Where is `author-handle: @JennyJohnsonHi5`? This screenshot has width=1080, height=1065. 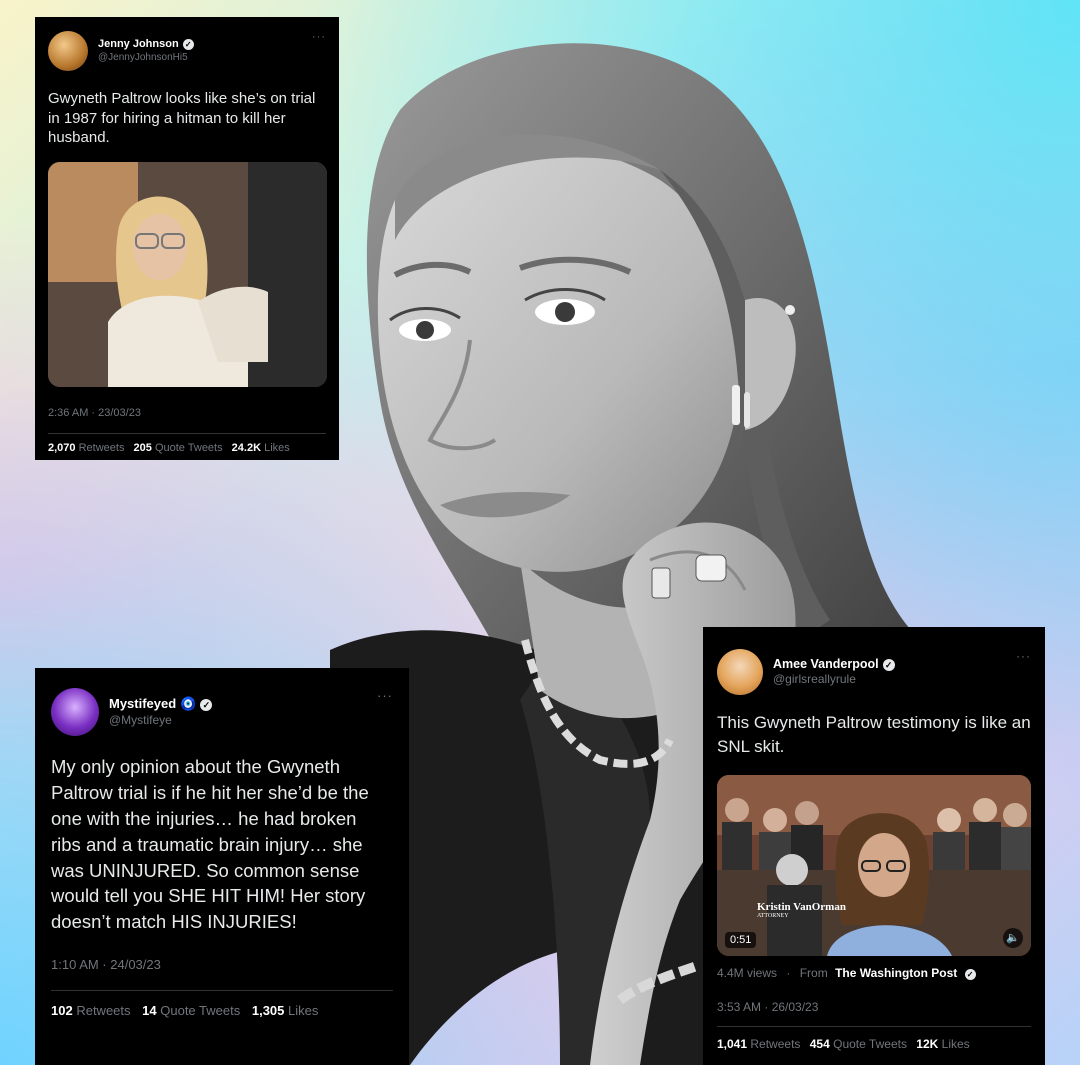 author-handle: @JennyJohnsonHi5 is located at coordinates (146, 58).